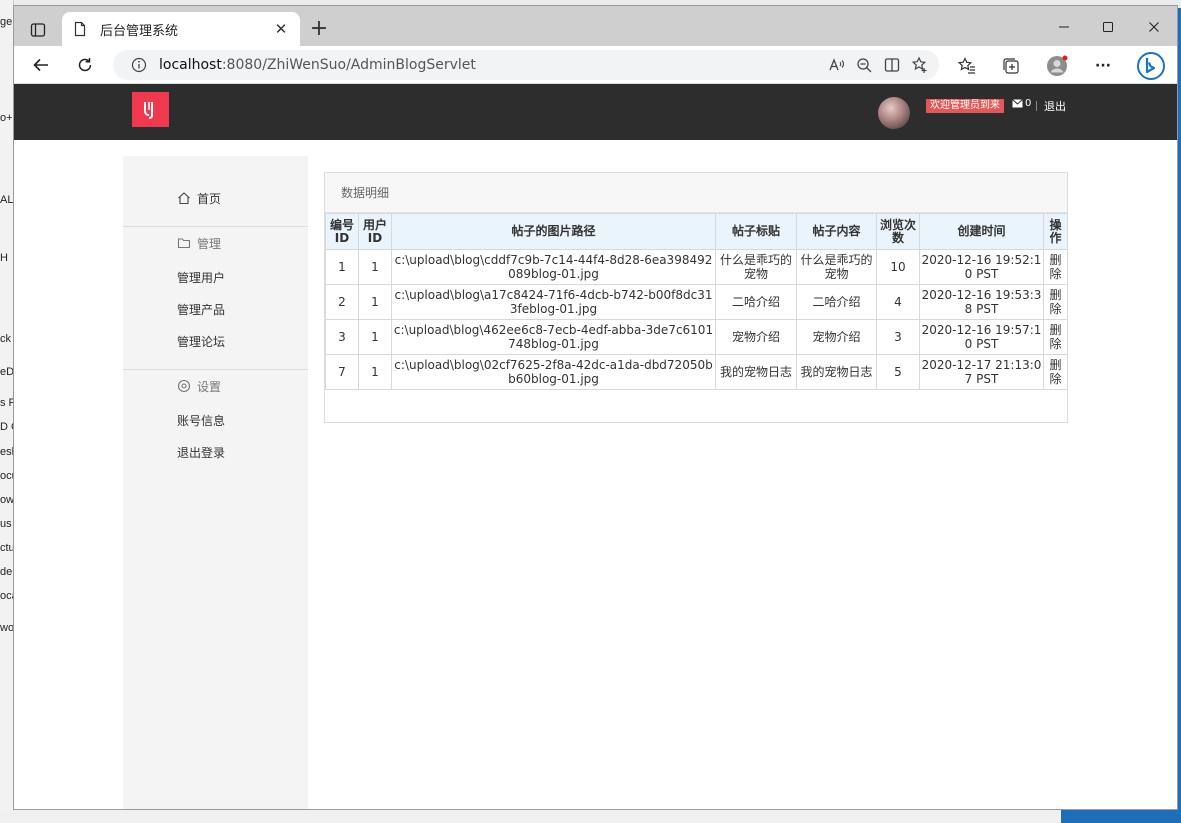 Image resolution: width=1181 pixels, height=823 pixels. Describe the element at coordinates (215, 386) in the screenshot. I see `sidebar-group-settings: 设置` at that location.